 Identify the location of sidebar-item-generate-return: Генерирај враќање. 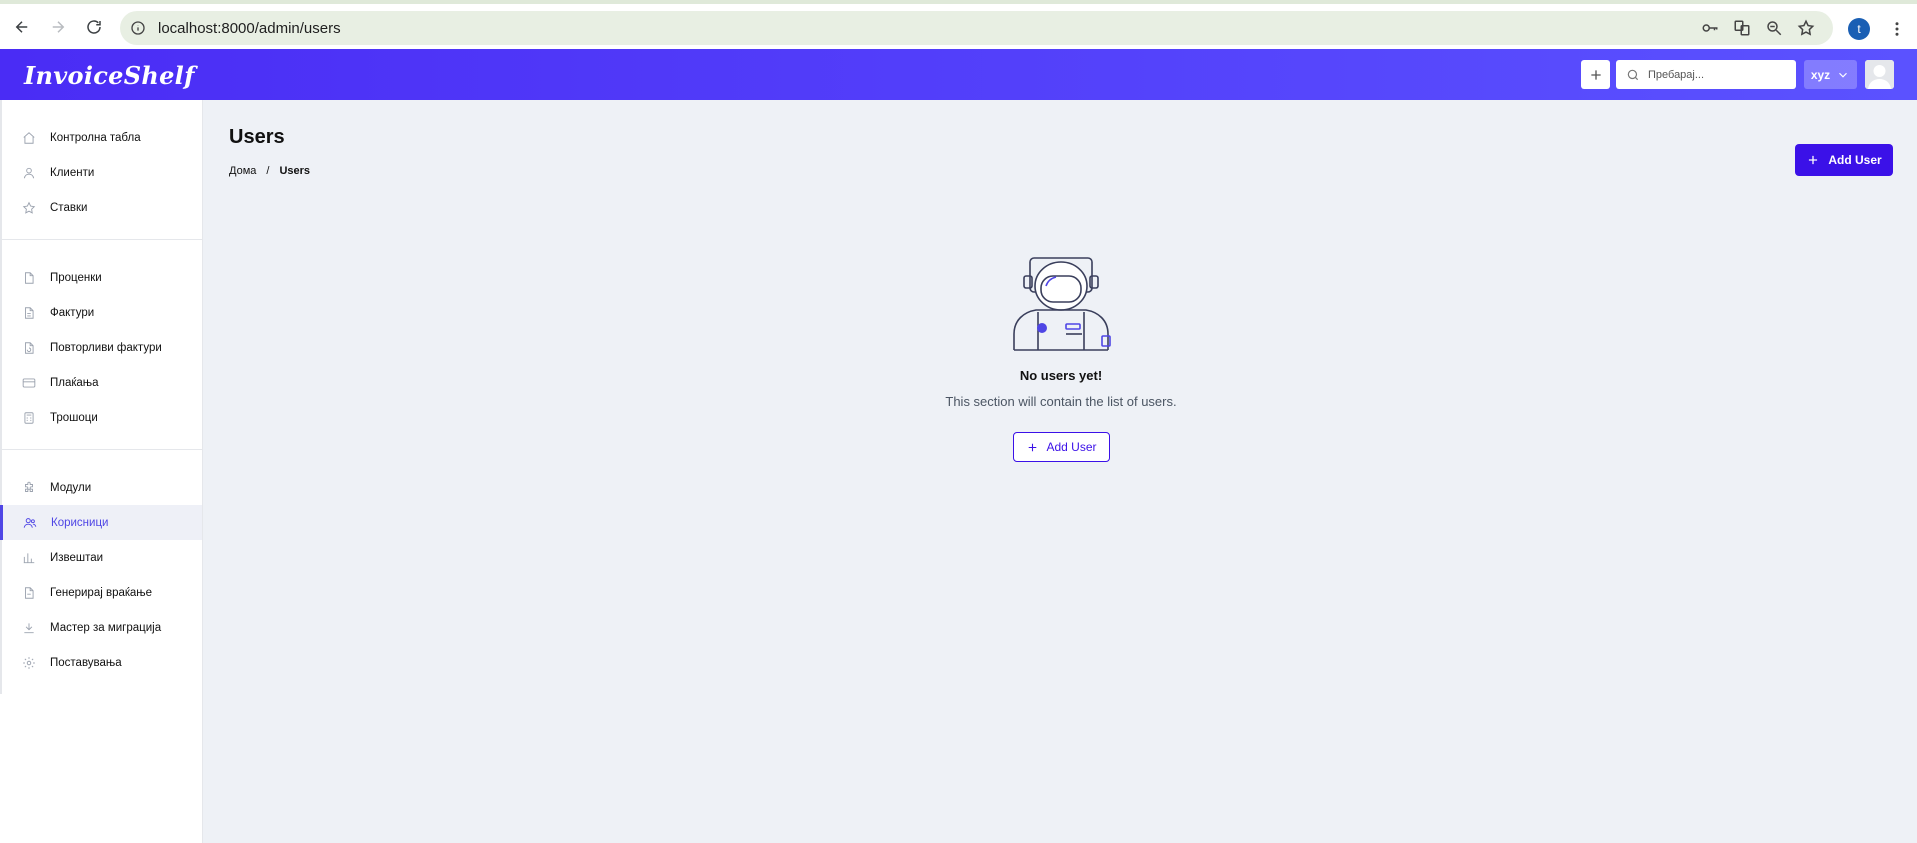
(102, 592).